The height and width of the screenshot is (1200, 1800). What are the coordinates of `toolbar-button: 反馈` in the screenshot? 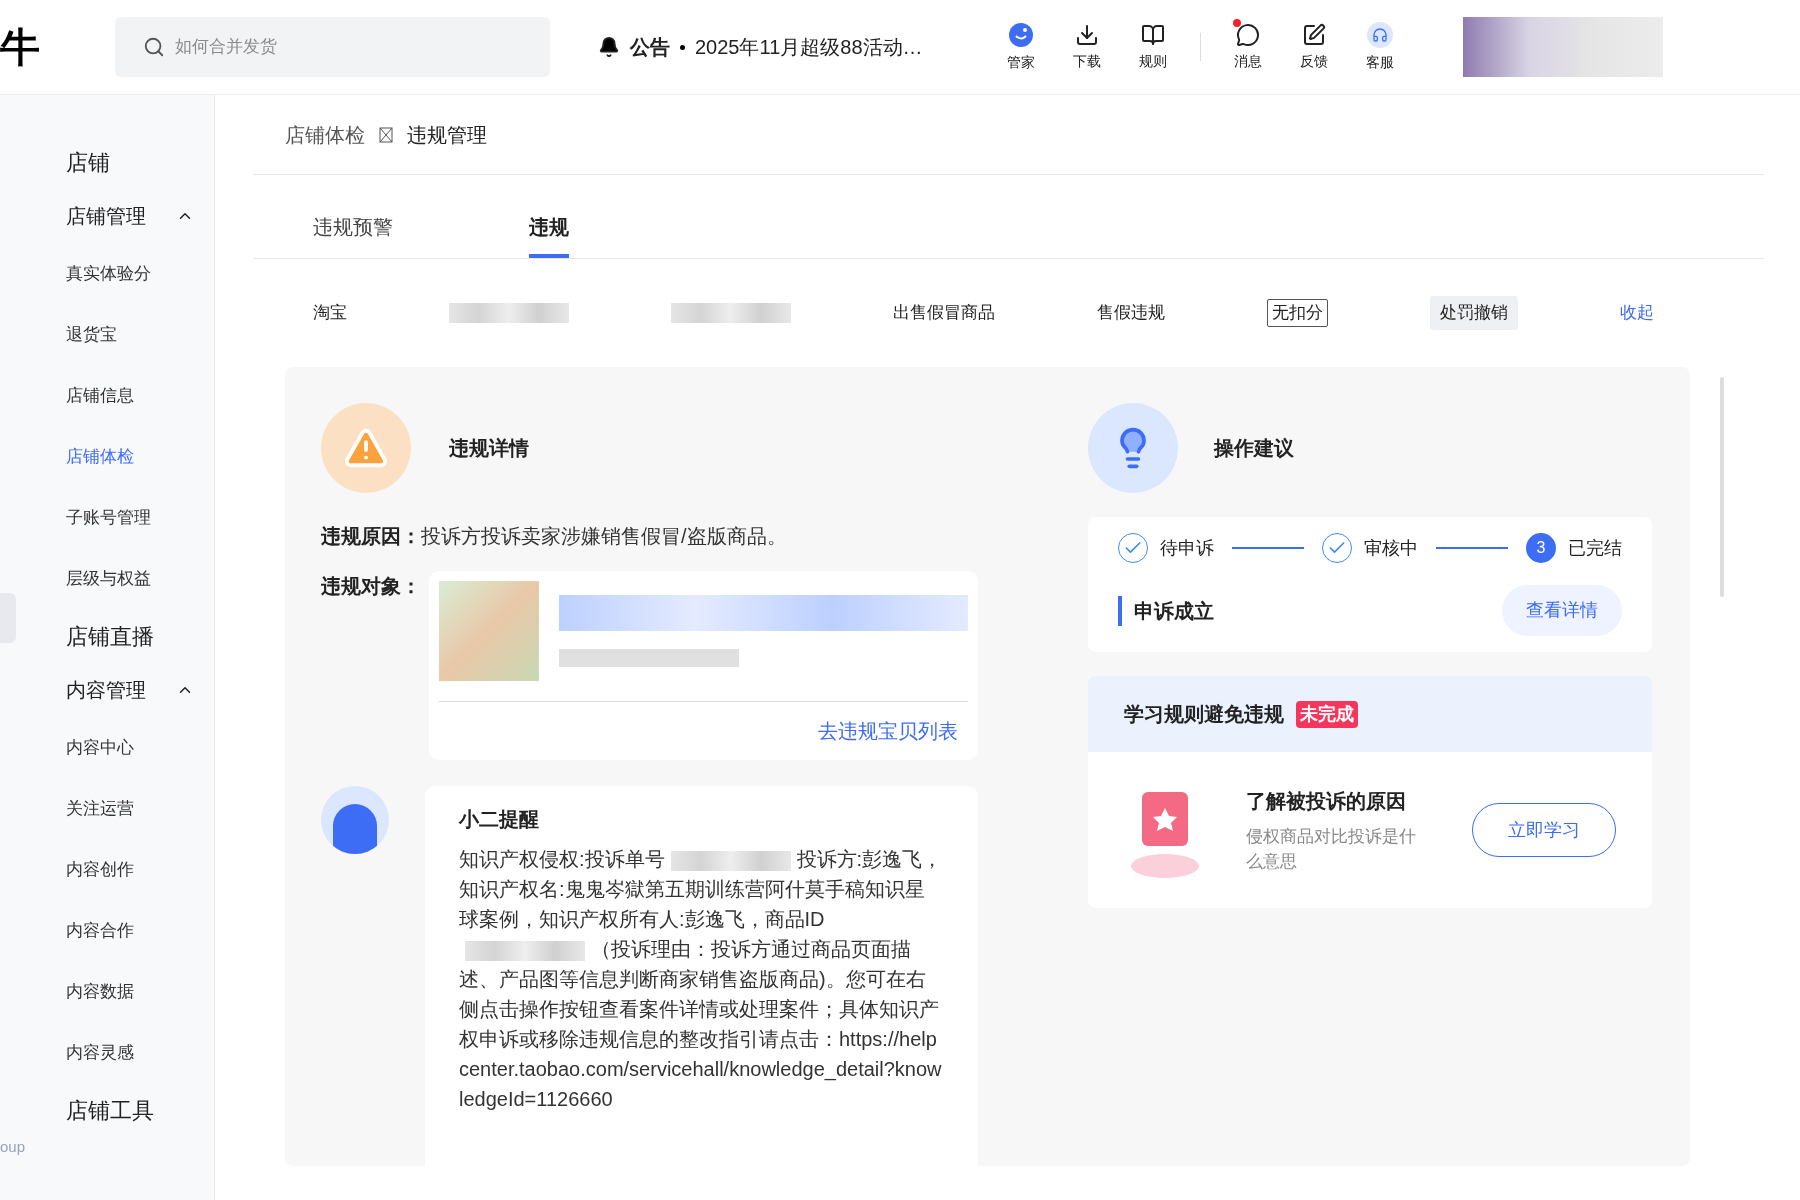 It's located at (1314, 47).